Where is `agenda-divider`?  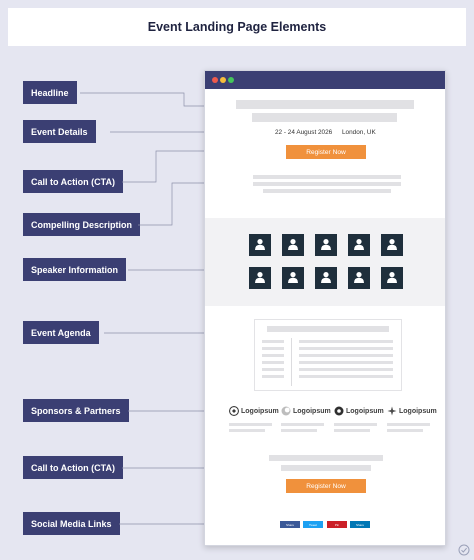
agenda-divider is located at coordinates (291, 362).